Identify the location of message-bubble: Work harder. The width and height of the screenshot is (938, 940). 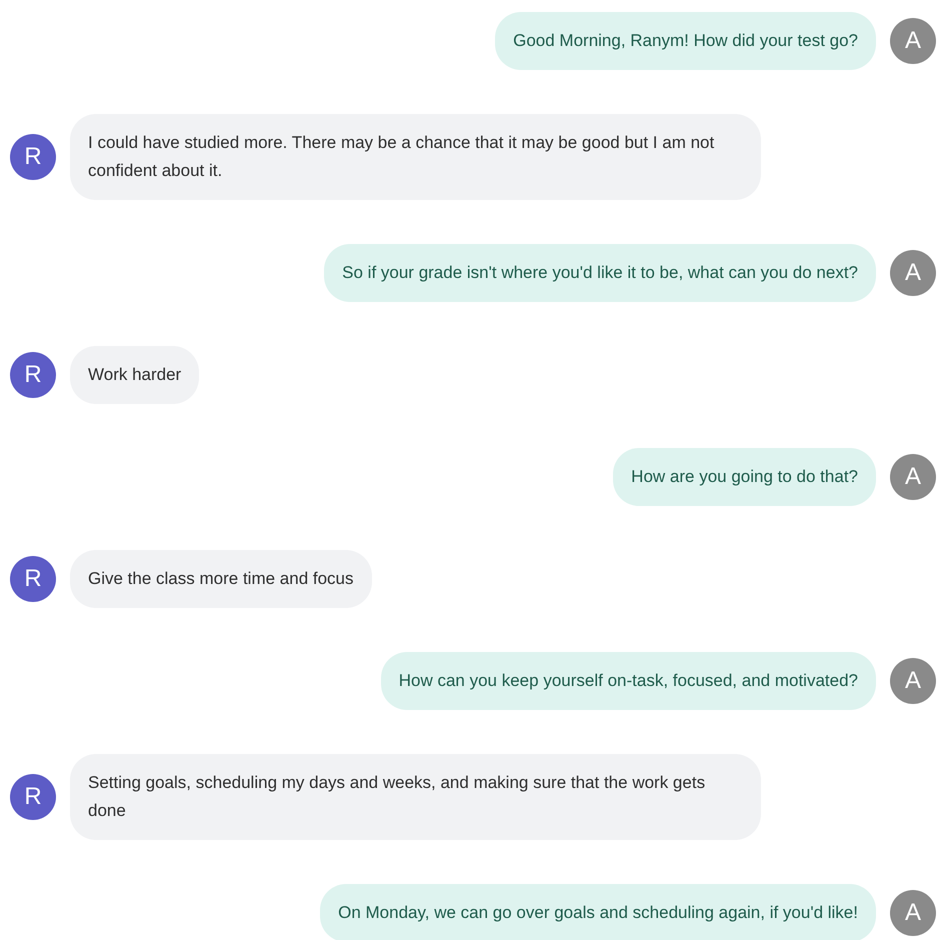
(135, 375).